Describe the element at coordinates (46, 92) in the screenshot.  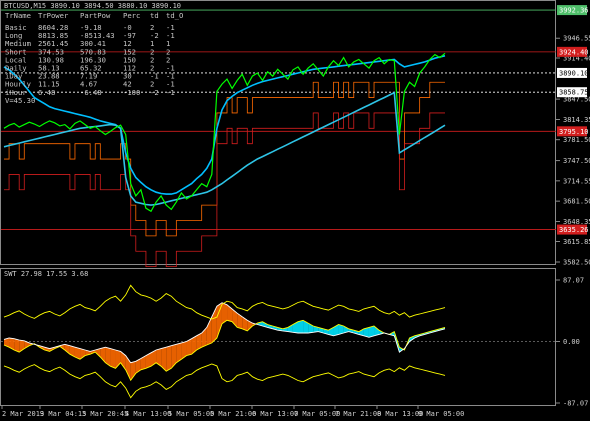
I see `stats-cell: 6.48` at that location.